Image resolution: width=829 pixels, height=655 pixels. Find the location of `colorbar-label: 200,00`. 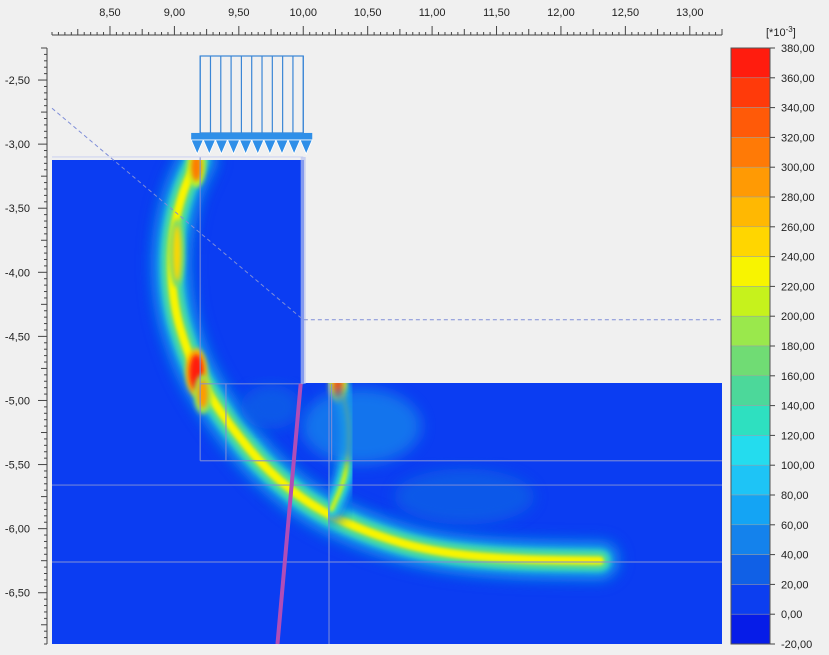

colorbar-label: 200,00 is located at coordinates (798, 317).